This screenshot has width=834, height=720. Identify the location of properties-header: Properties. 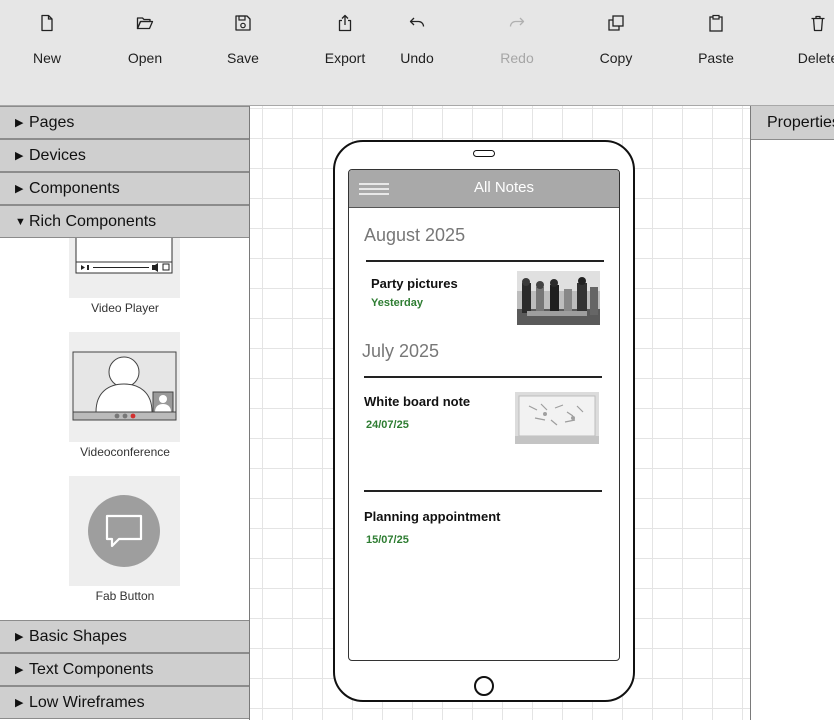
(792, 123).